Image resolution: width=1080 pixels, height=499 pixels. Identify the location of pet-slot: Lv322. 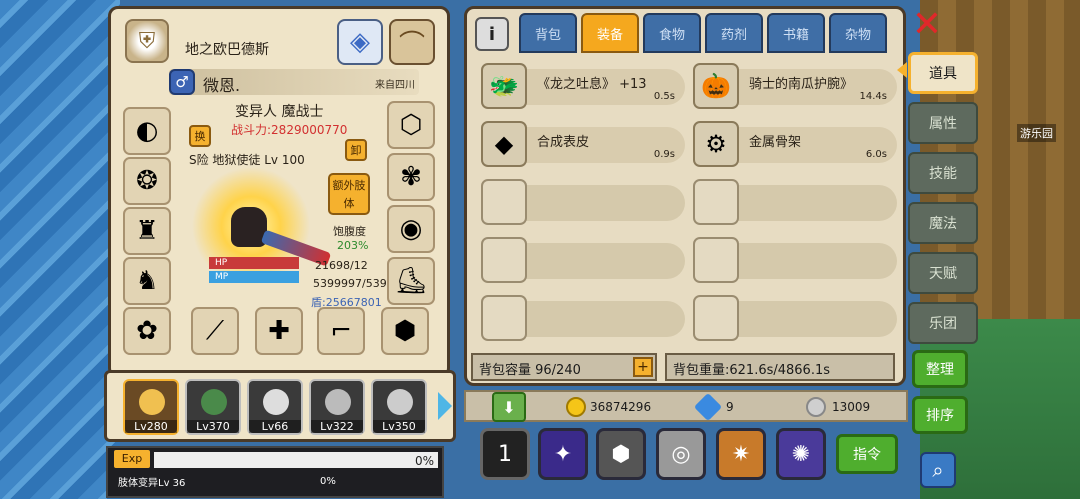
(337, 407).